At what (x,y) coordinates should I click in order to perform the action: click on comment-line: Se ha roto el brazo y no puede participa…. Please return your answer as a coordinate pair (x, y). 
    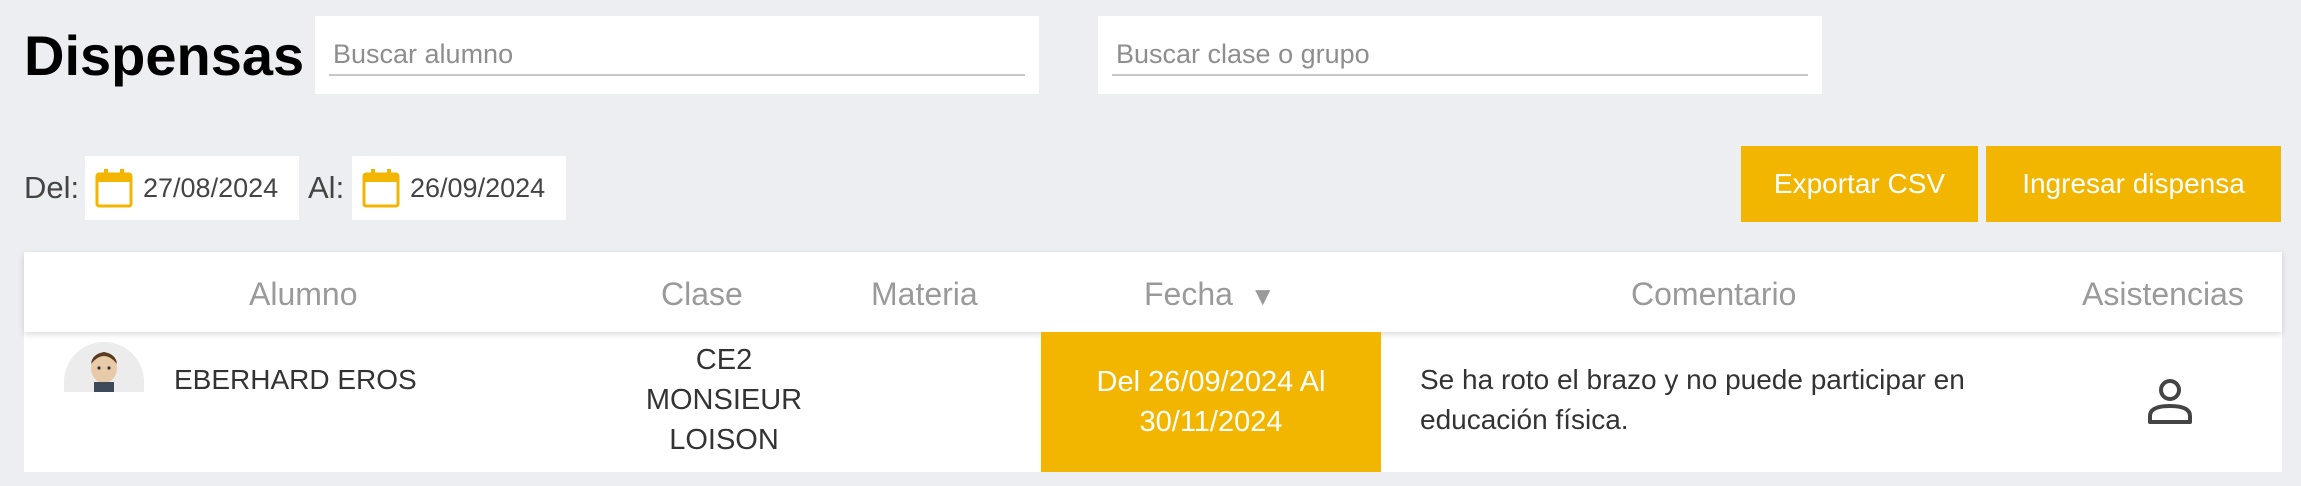
    Looking at the image, I should click on (1692, 379).